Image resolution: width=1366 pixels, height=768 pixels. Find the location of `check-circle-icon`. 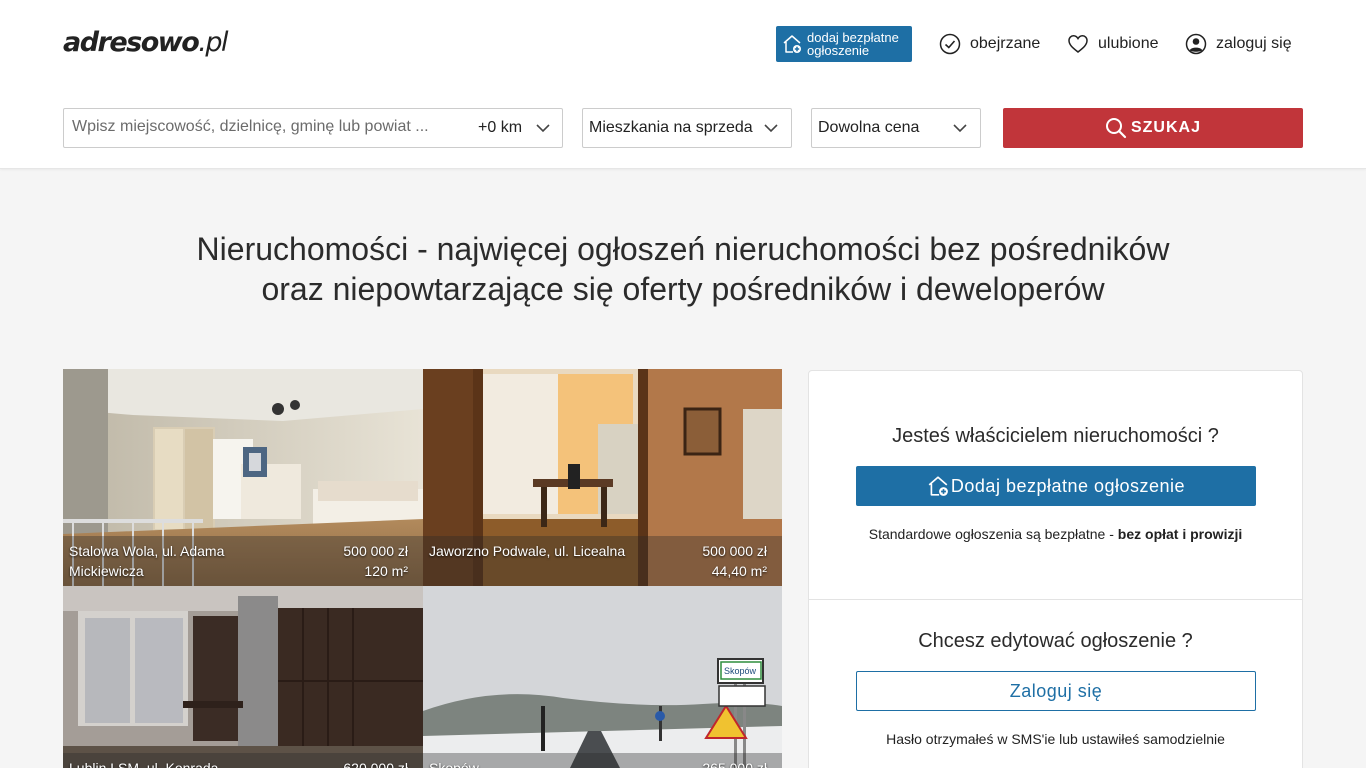

check-circle-icon is located at coordinates (950, 44).